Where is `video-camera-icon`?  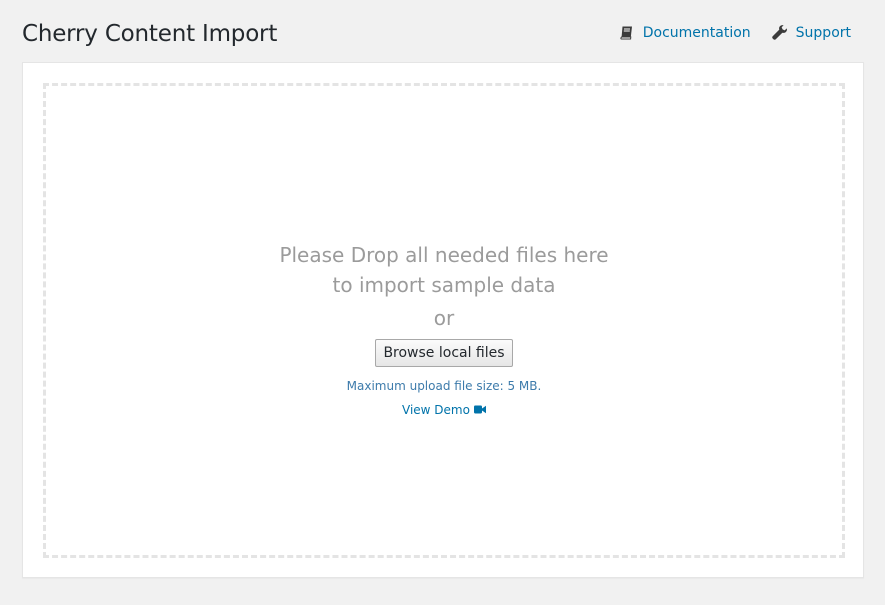
video-camera-icon is located at coordinates (479, 410).